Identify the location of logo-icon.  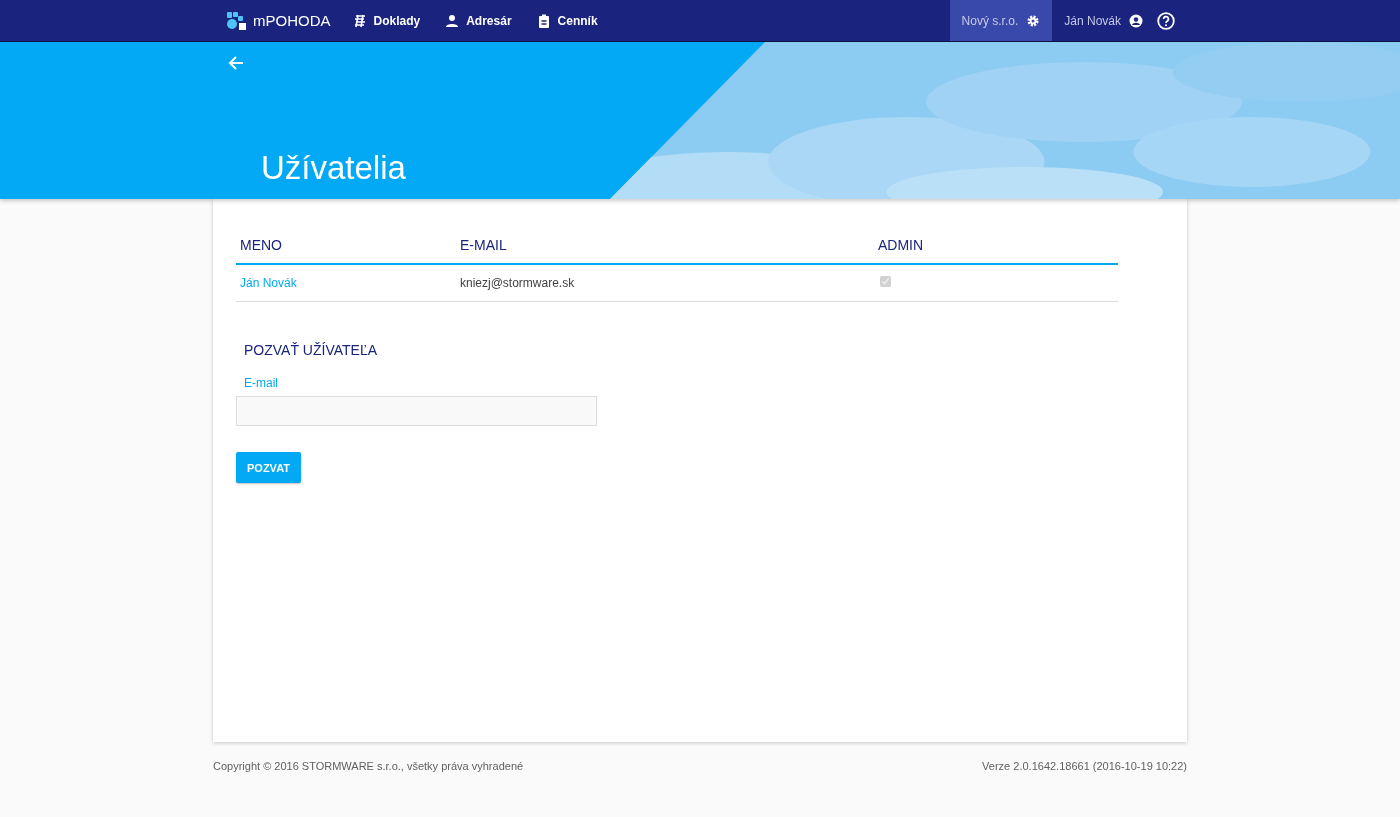
(236, 20).